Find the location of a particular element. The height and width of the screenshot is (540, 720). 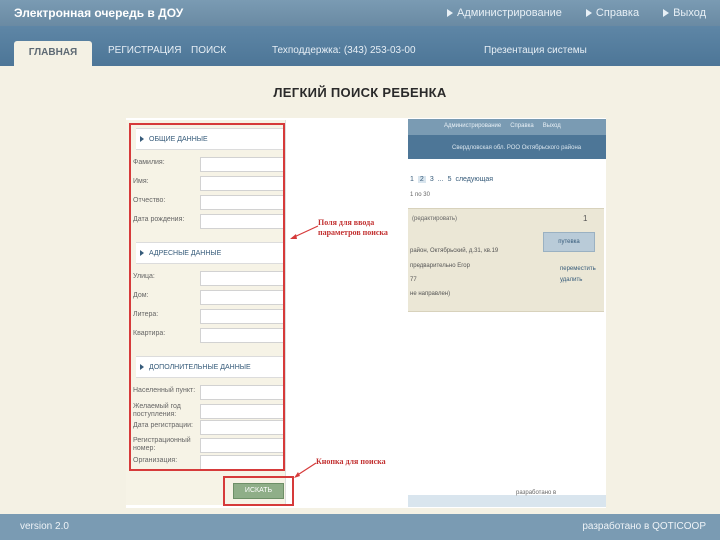

page-3: 3 is located at coordinates (432, 179).